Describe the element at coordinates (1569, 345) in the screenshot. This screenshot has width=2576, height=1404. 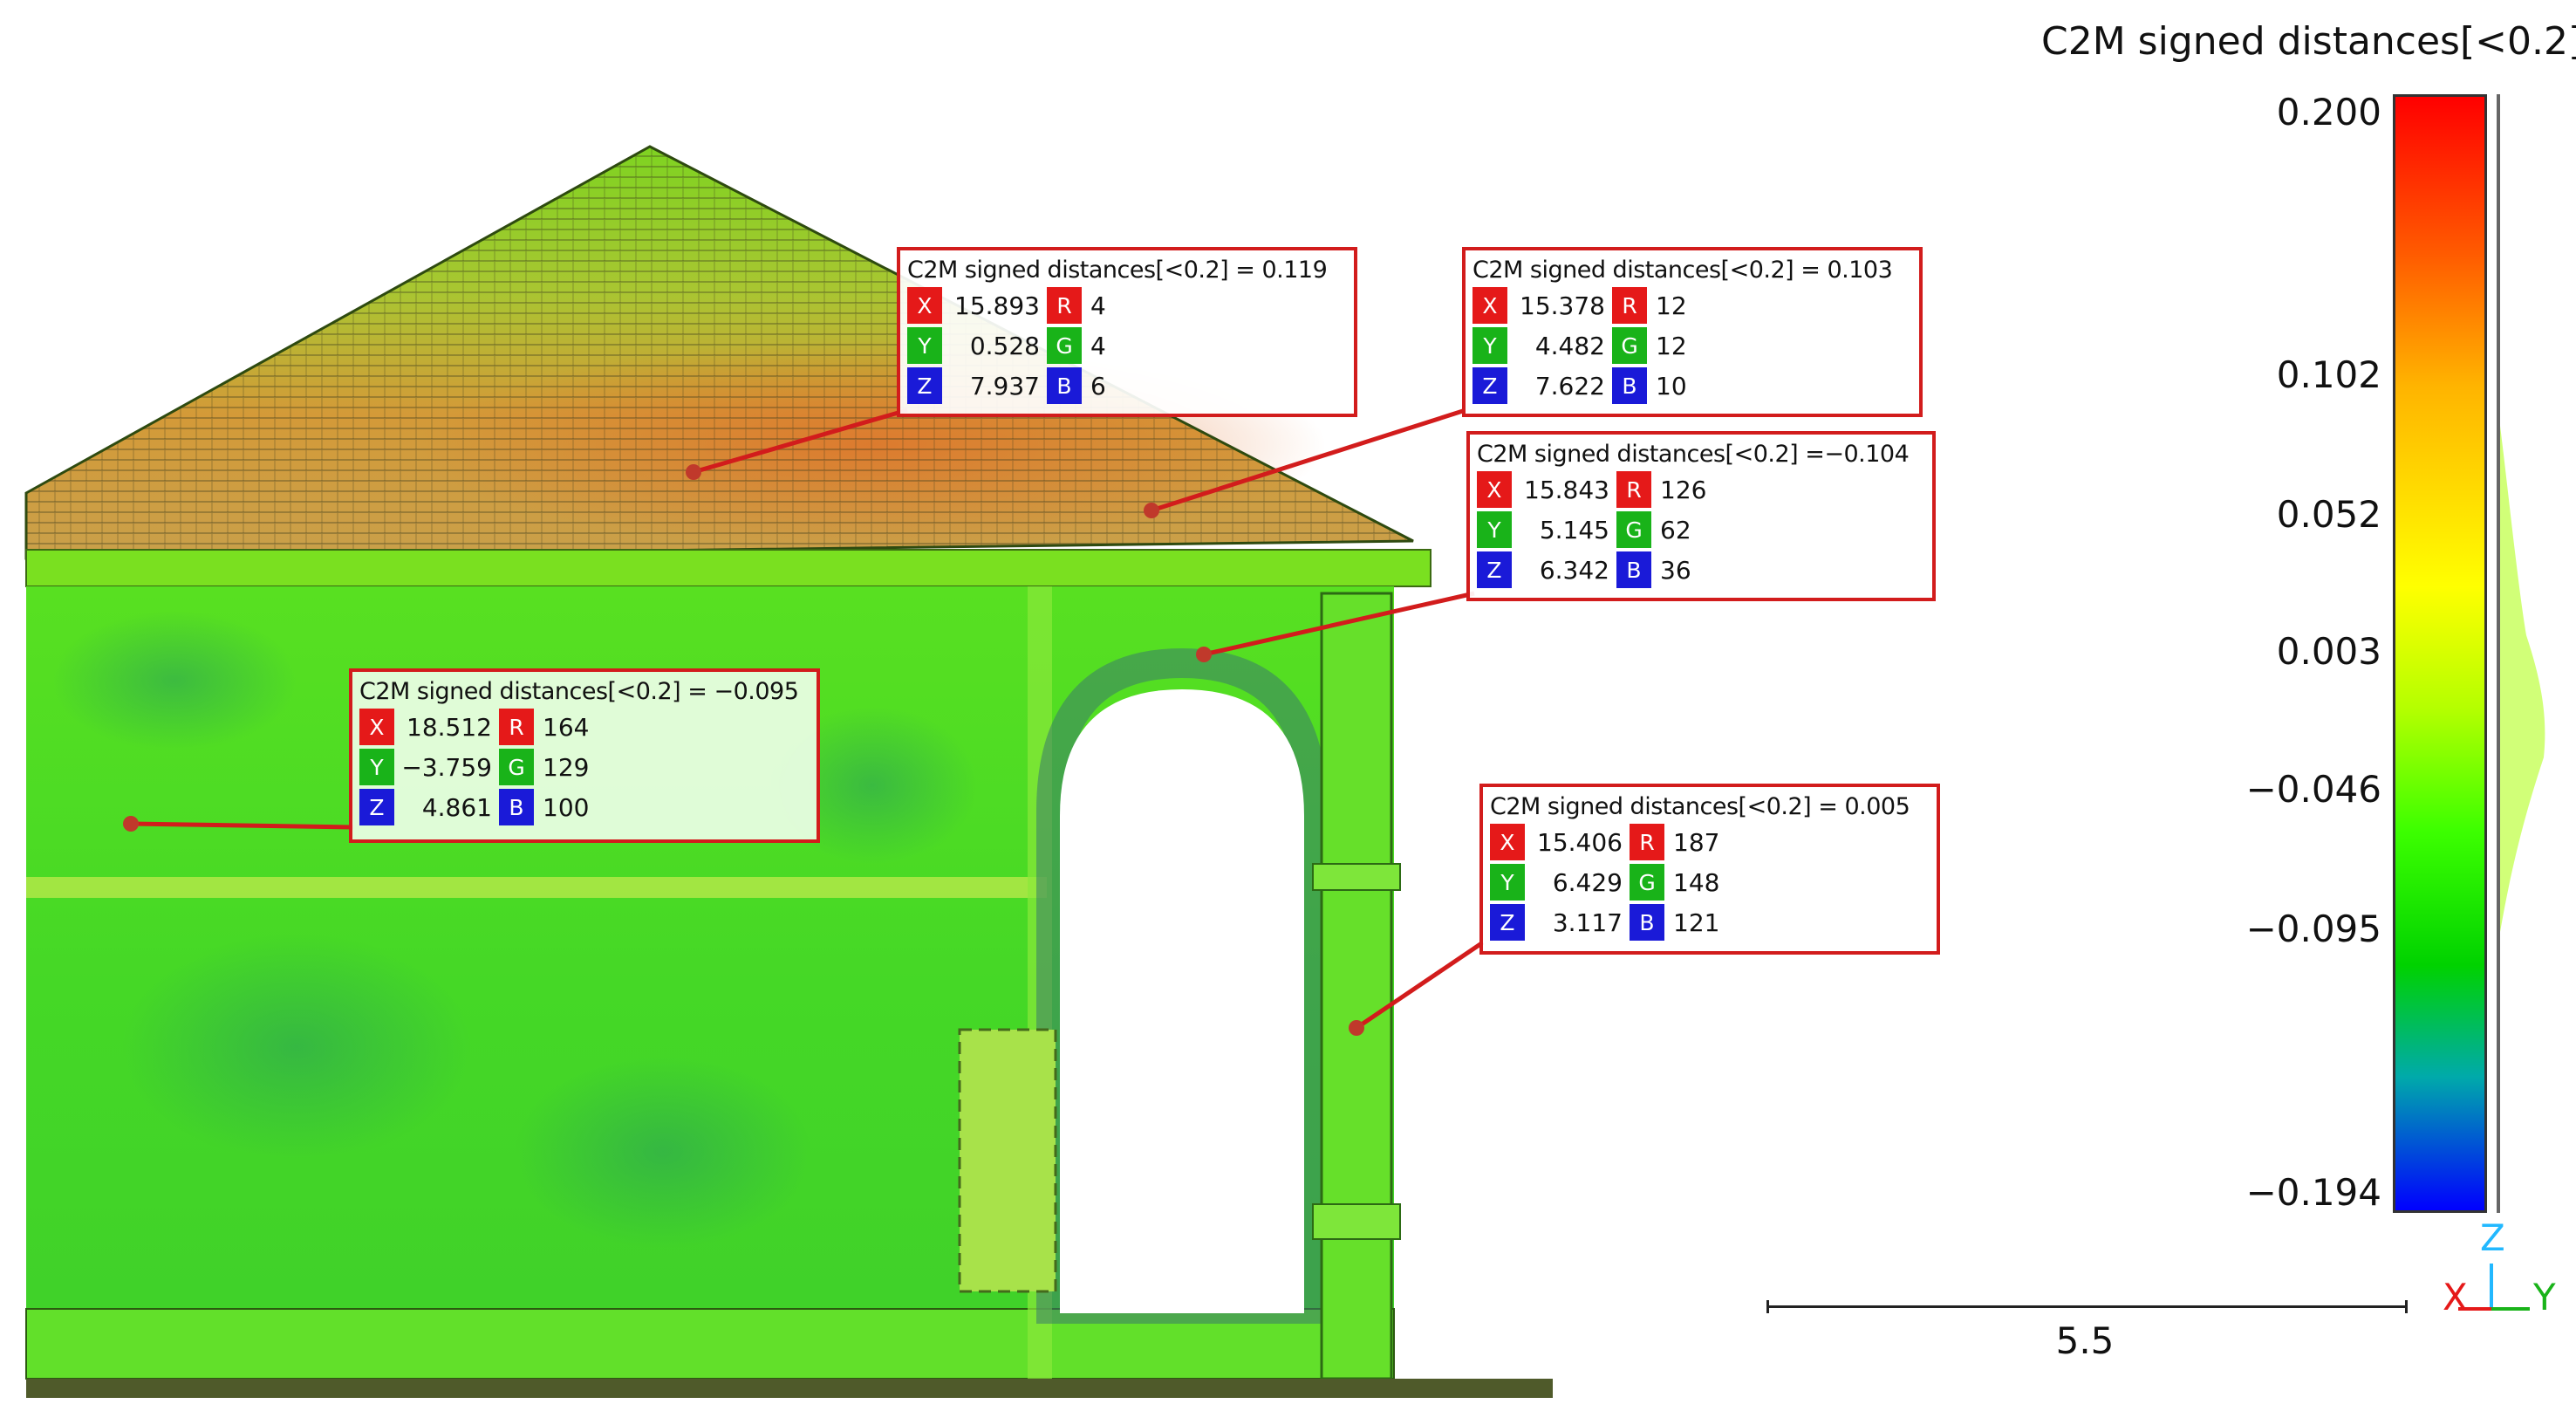
I see `y-value: 4.482` at that location.